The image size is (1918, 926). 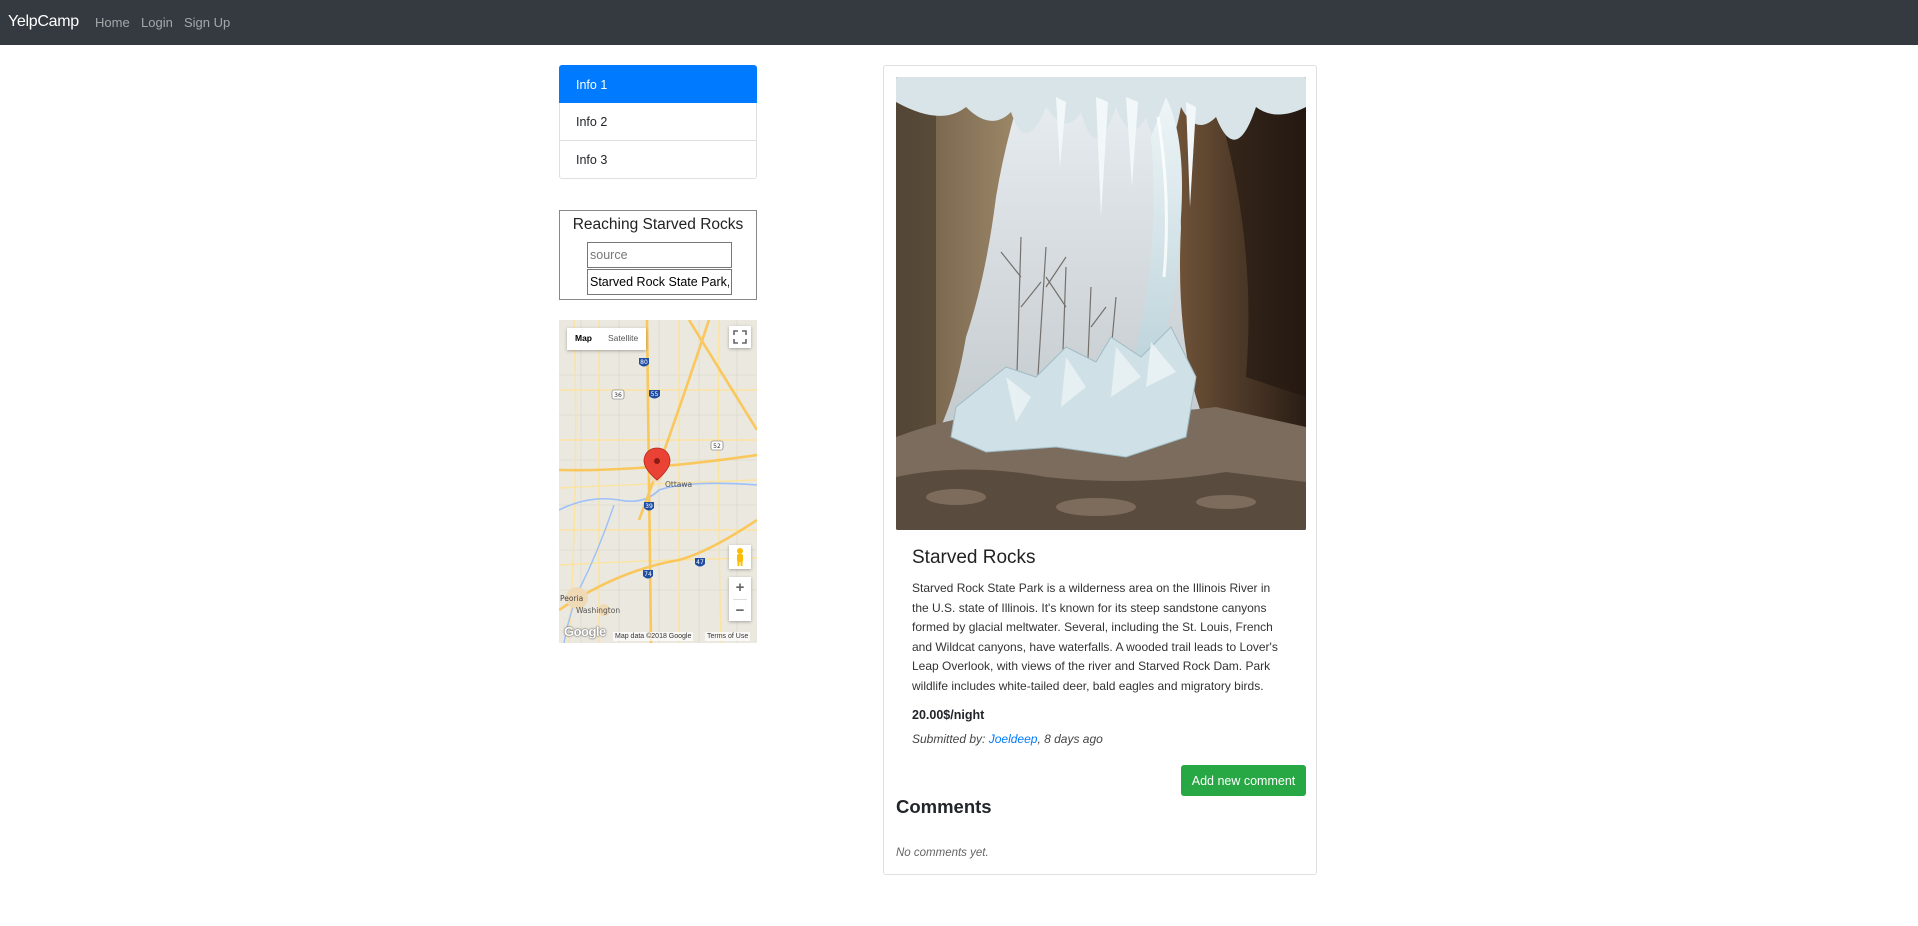 I want to click on route-36-label: 36, so click(x=618, y=395).